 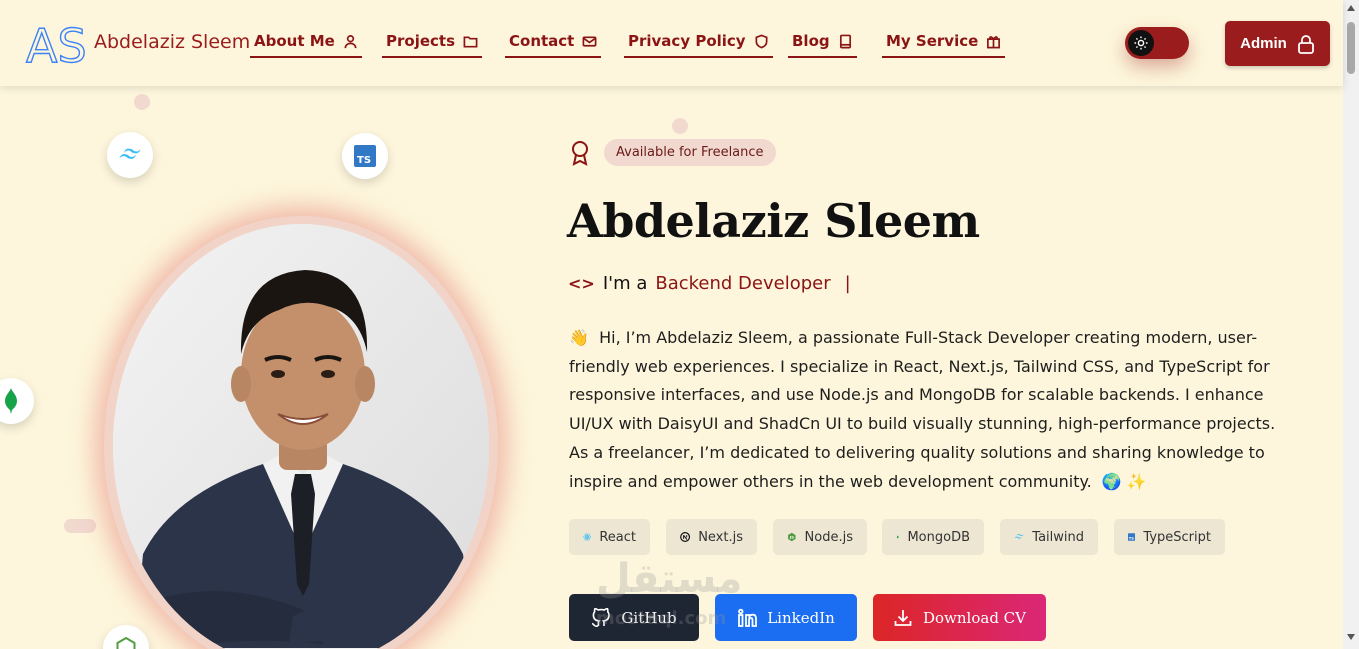 I want to click on chip-typescript-label: TypeScript, so click(x=1177, y=537).